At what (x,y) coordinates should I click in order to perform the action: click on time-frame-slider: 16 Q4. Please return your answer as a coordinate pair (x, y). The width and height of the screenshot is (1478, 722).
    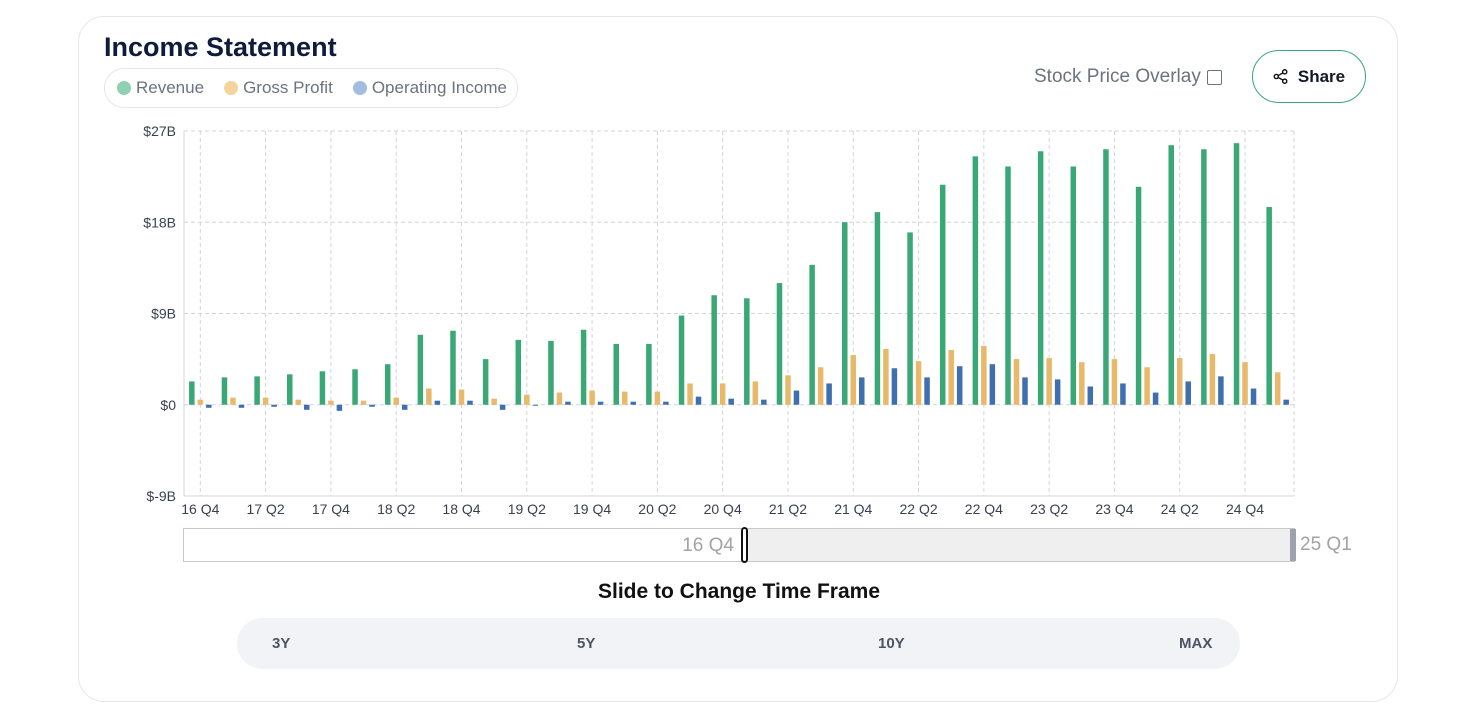
    Looking at the image, I should click on (739, 545).